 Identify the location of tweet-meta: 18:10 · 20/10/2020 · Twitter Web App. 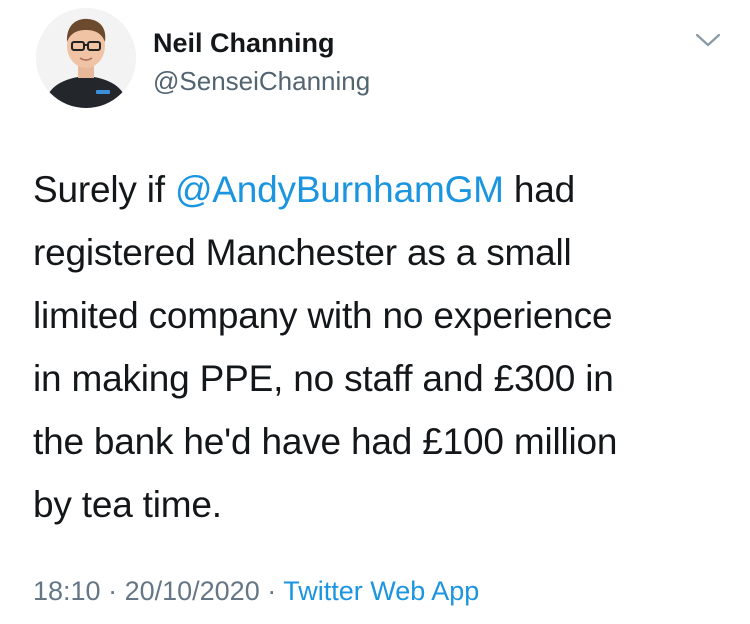
(256, 591).